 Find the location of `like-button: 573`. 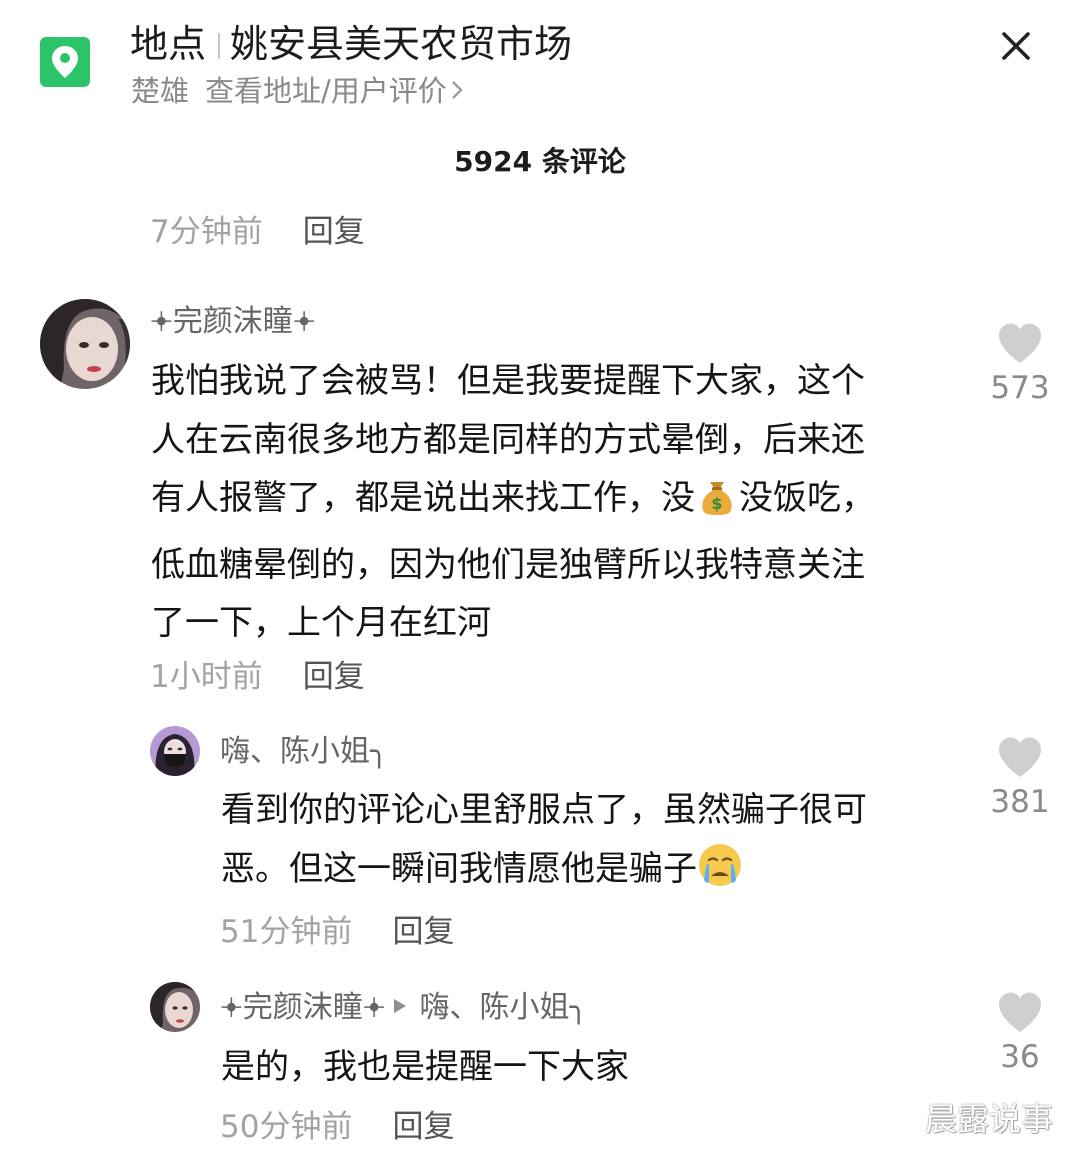

like-button: 573 is located at coordinates (1020, 365).